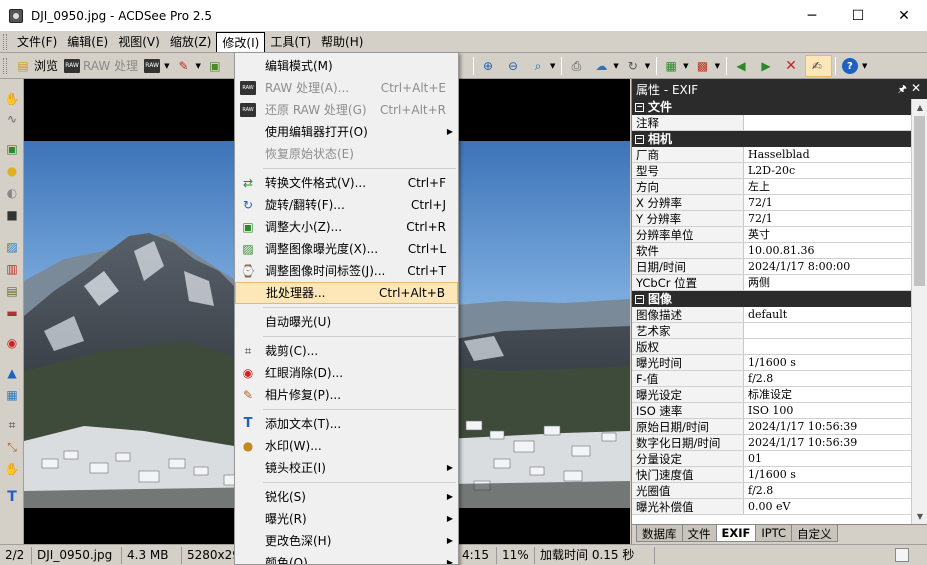  What do you see at coordinates (346, 322) in the screenshot?
I see `menu-item-auto-exposure: 自动曝光(U)` at bounding box center [346, 322].